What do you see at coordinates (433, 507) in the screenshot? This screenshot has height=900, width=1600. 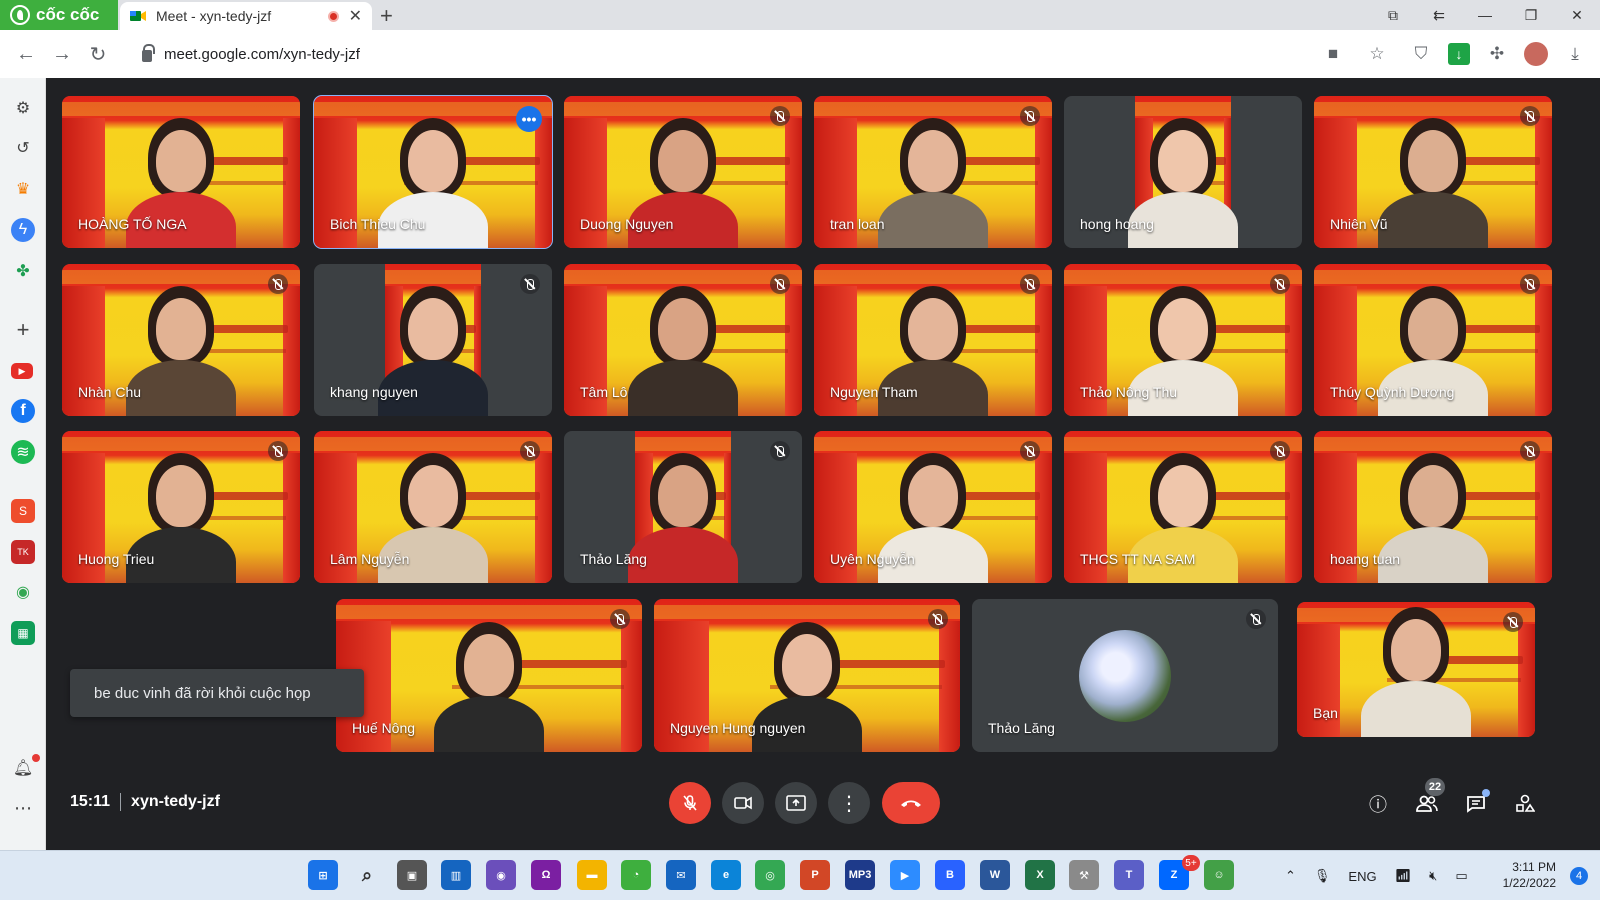 I see `participant-tile: Lâm Nguyễn` at bounding box center [433, 507].